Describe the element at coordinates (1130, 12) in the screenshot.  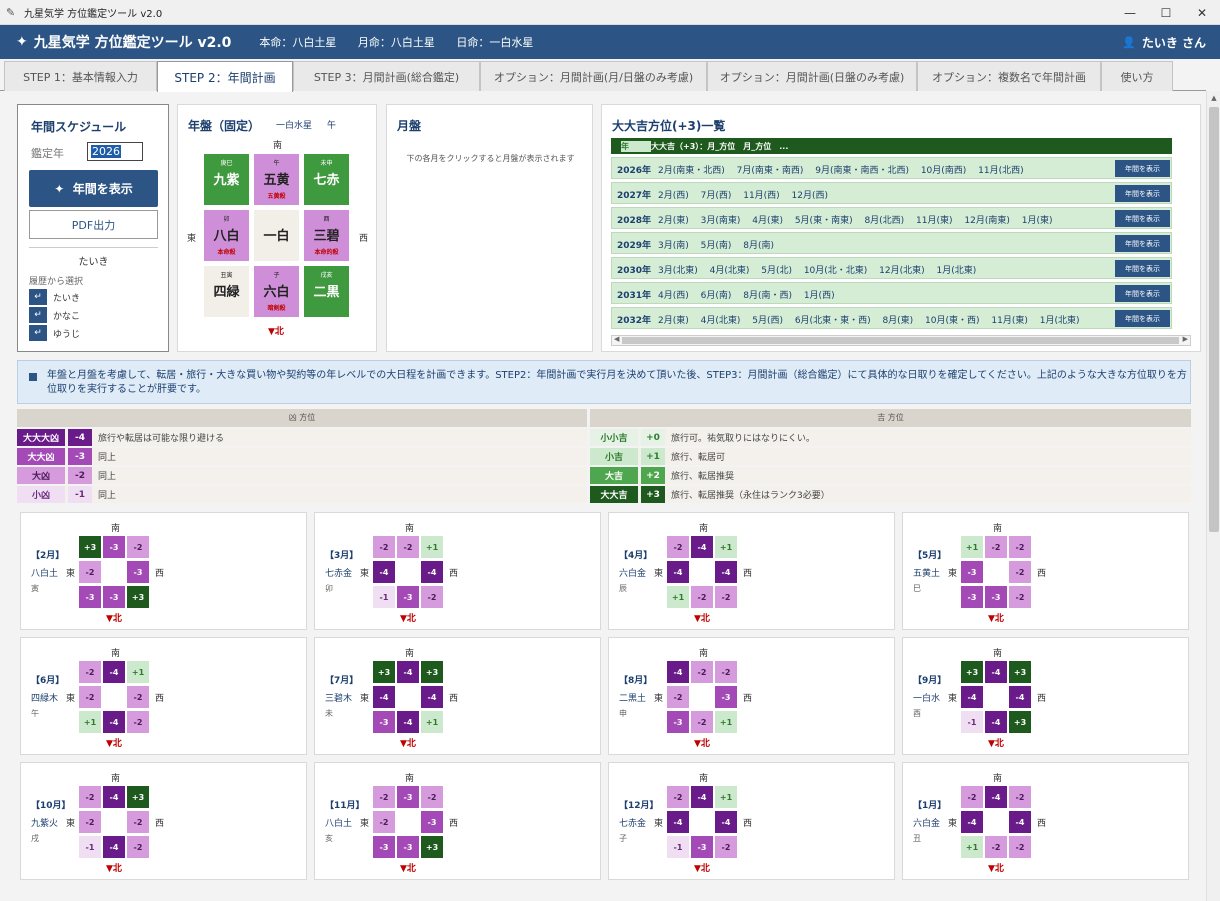
I see `minimize-icon: —` at that location.